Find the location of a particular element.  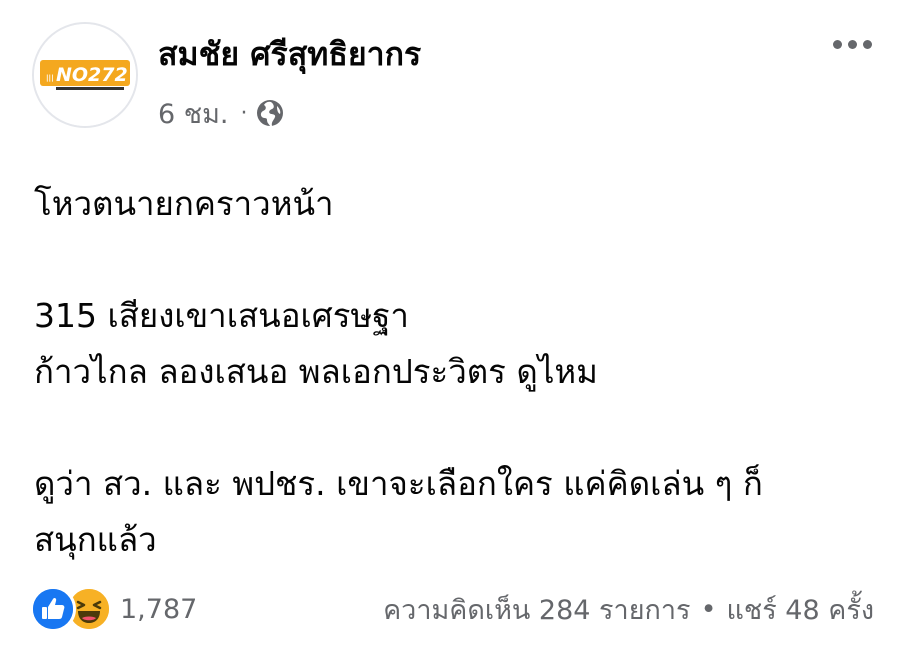

post-text-line: สนุกแล้ว is located at coordinates (95, 539).